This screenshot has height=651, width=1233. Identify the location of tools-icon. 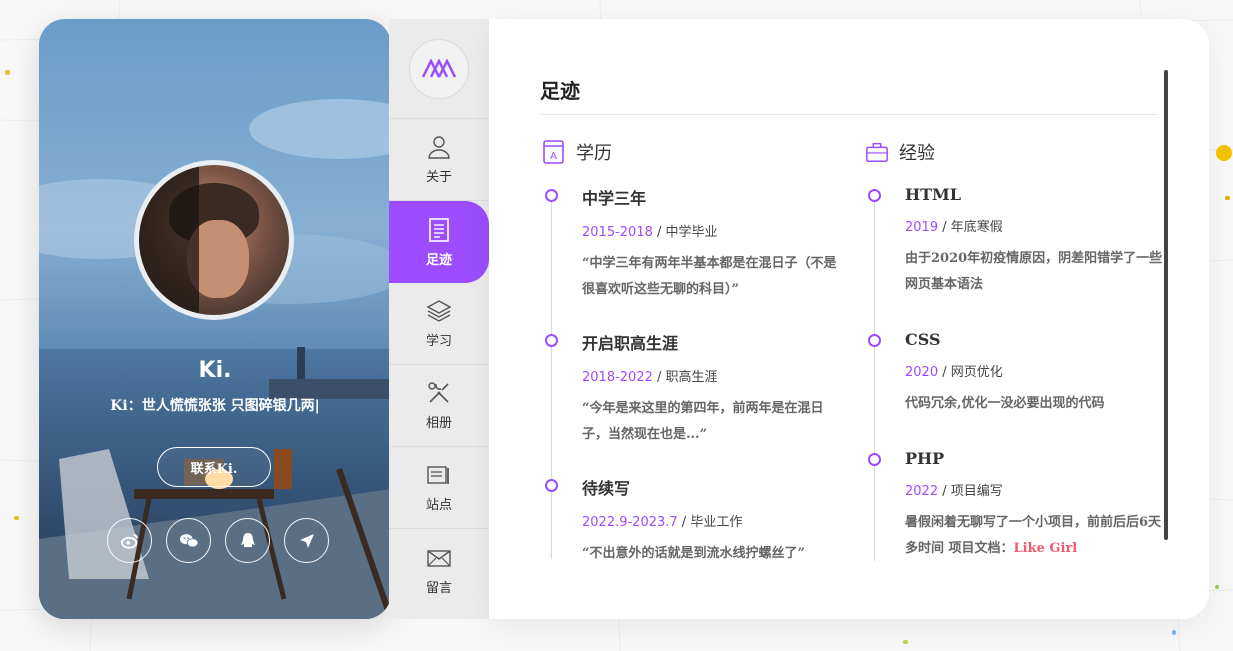
(438, 392).